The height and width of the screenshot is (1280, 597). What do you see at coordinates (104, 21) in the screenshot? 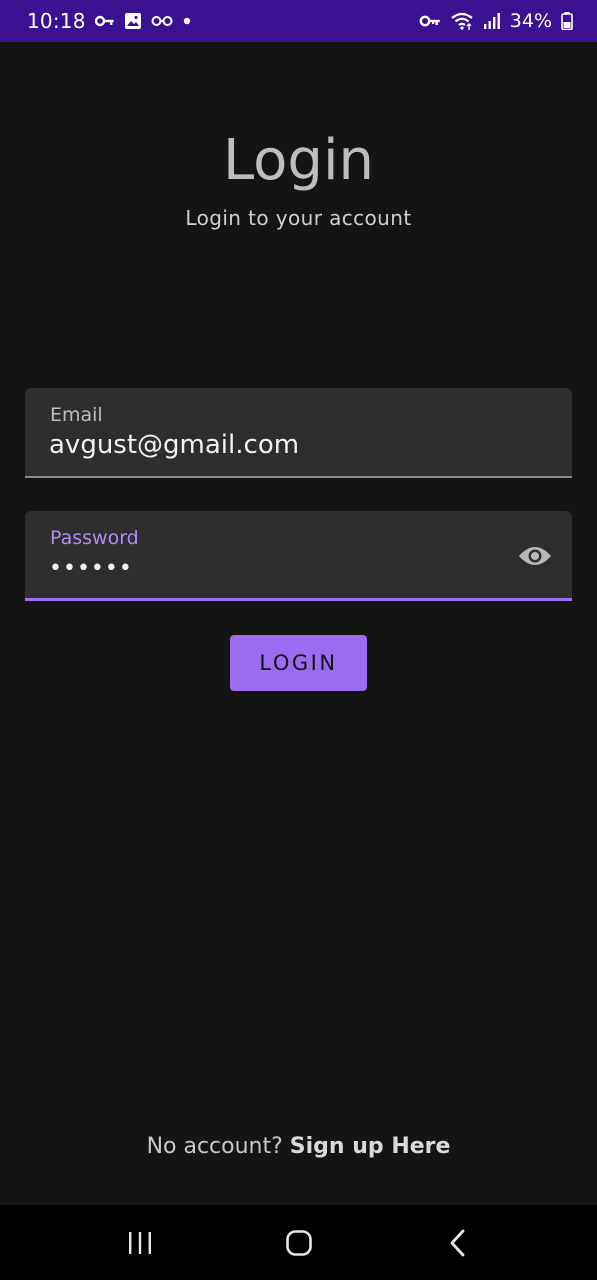
I see `key-icon` at bounding box center [104, 21].